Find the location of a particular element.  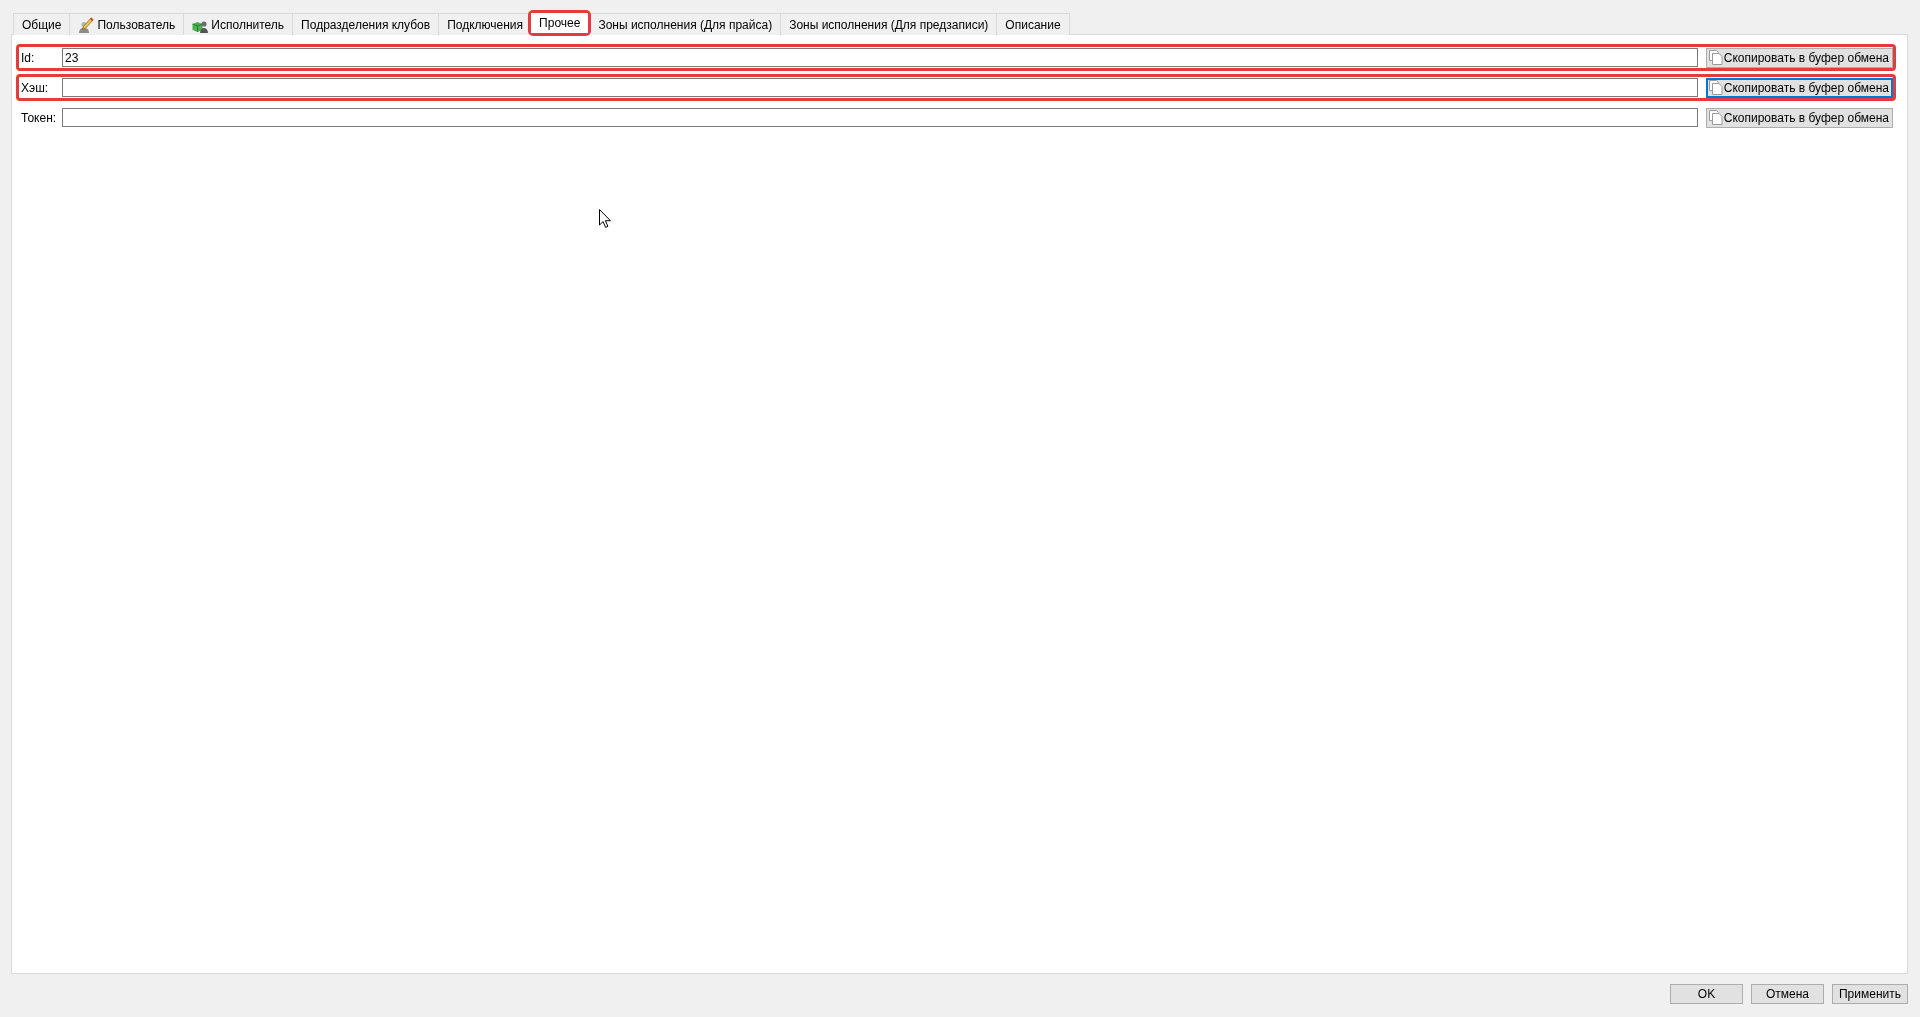

dialog-button: OK is located at coordinates (1706, 994).